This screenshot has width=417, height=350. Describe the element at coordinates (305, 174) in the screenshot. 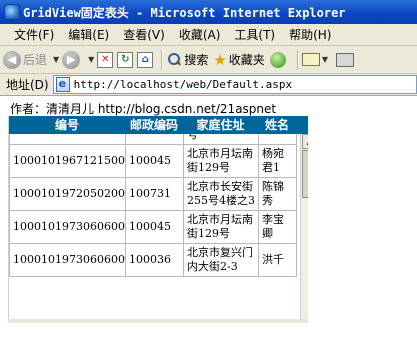

I see `scrollbar-thumb` at that location.